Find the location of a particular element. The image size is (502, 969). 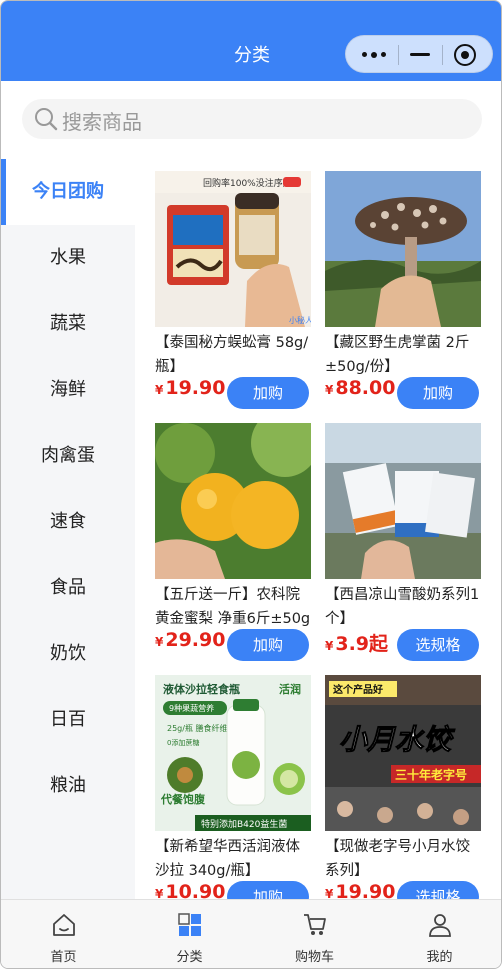

product-card: 【藏区野生虎掌菌 2斤±50g/份】 ¥88.00 加购 is located at coordinates (405, 291).